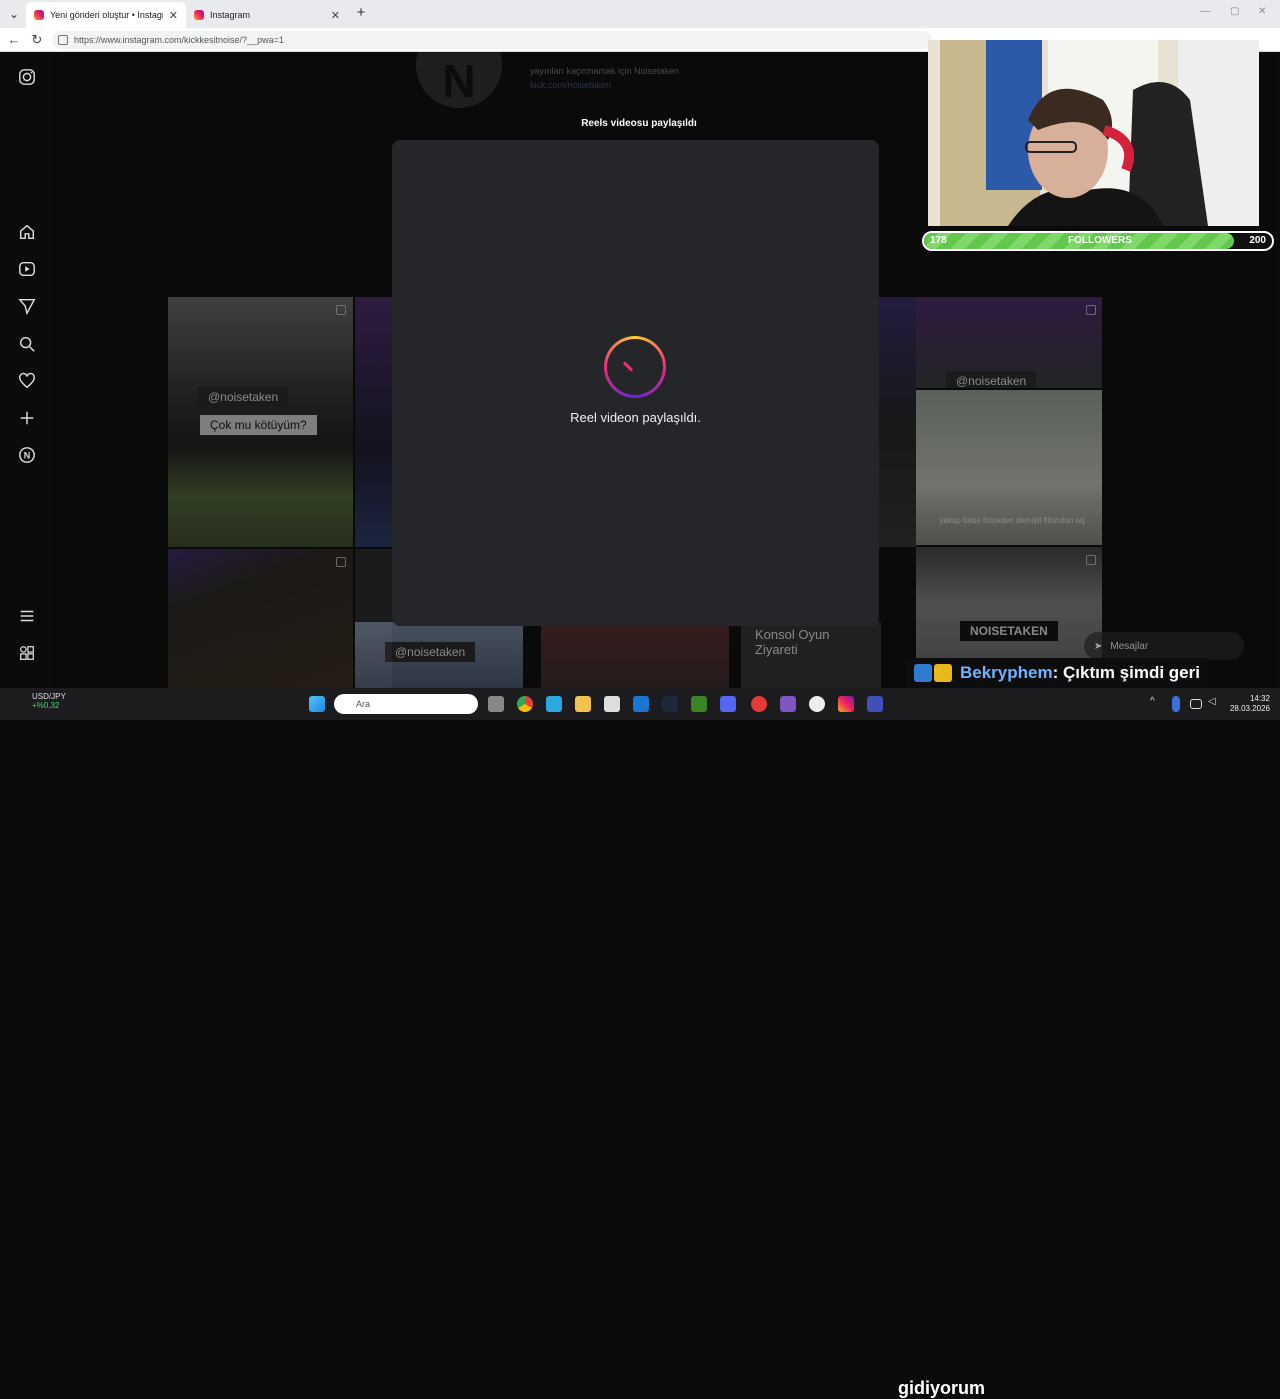 The image size is (1280, 1399). I want to click on taskbar-clock: 14:32 28.03.2026, so click(1249, 704).